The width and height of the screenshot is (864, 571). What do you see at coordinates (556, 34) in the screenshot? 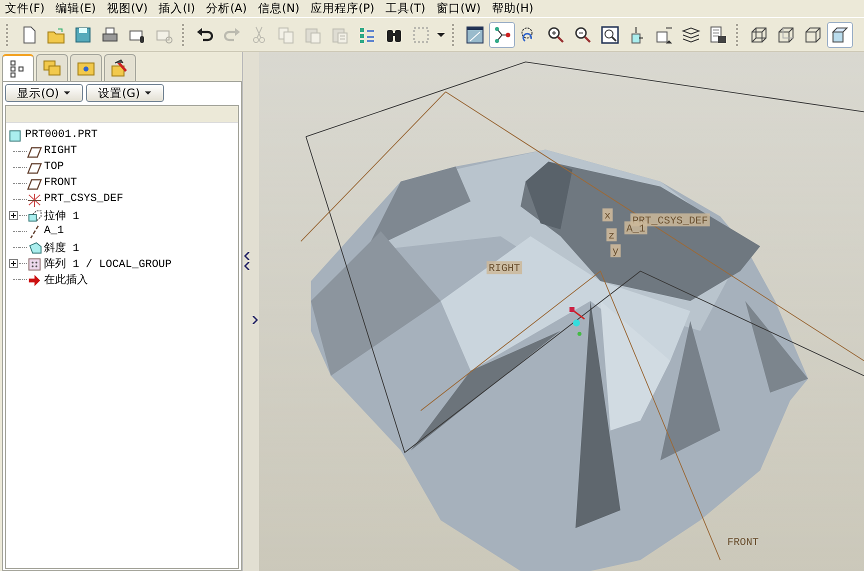
I see `zoom-in-icon` at bounding box center [556, 34].